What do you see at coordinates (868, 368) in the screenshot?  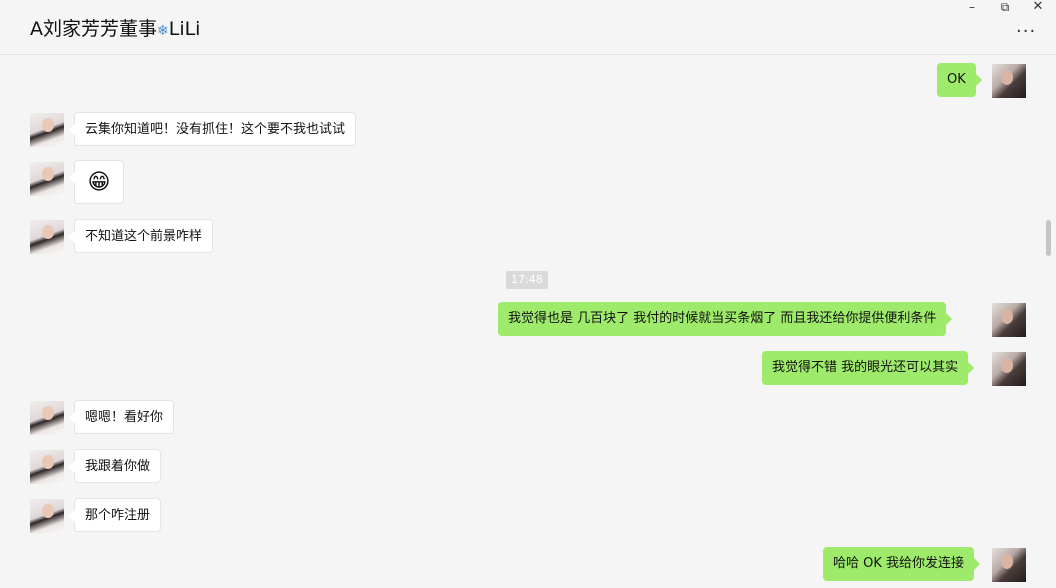 I see `message-bubble-outgoing: 我觉得不错 我的眼光还可以其实` at bounding box center [868, 368].